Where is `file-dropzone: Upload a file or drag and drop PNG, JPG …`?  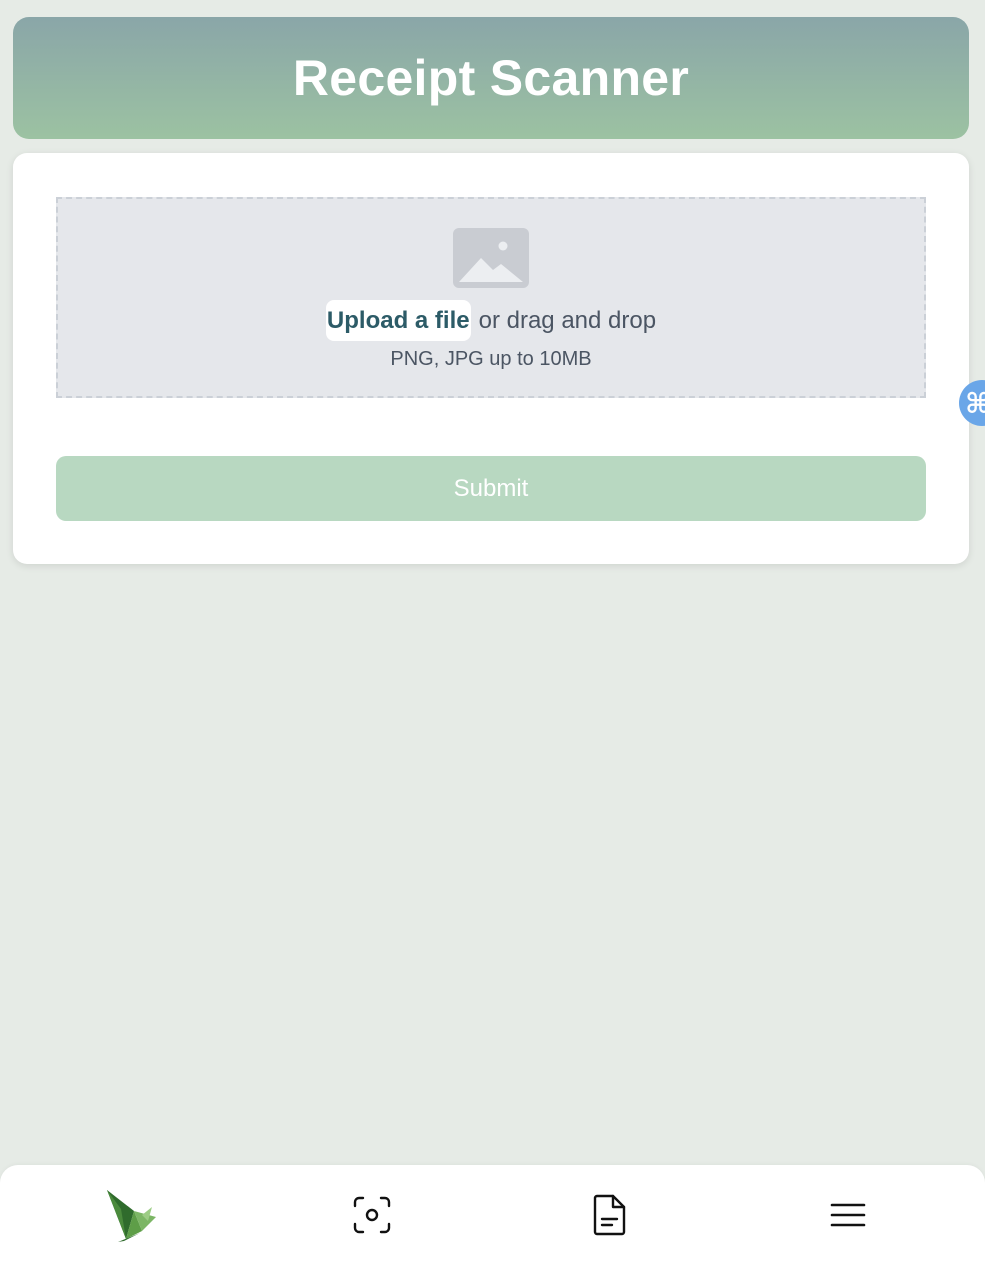 file-dropzone: Upload a file or drag and drop PNG, JPG … is located at coordinates (491, 297).